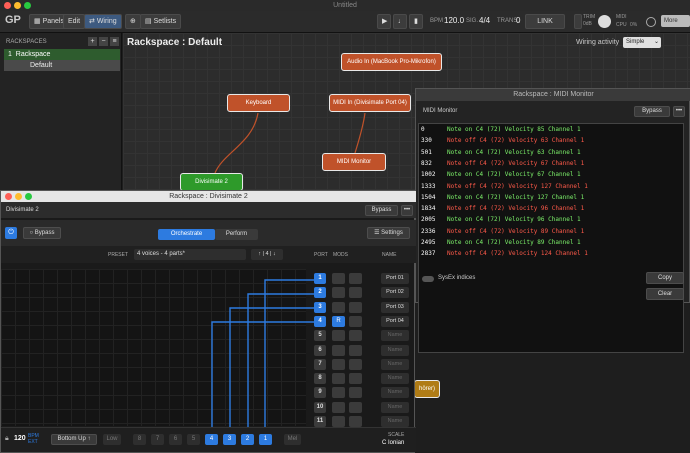 This screenshot has width=690, height=453. I want to click on settings-icon, so click(651, 22).